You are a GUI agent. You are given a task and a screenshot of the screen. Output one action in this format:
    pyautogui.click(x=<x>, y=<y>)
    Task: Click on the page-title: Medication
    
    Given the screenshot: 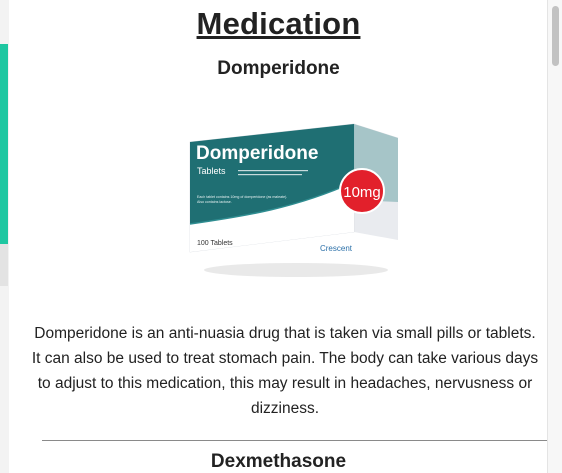 What is the action you would take?
    pyautogui.click(x=278, y=23)
    